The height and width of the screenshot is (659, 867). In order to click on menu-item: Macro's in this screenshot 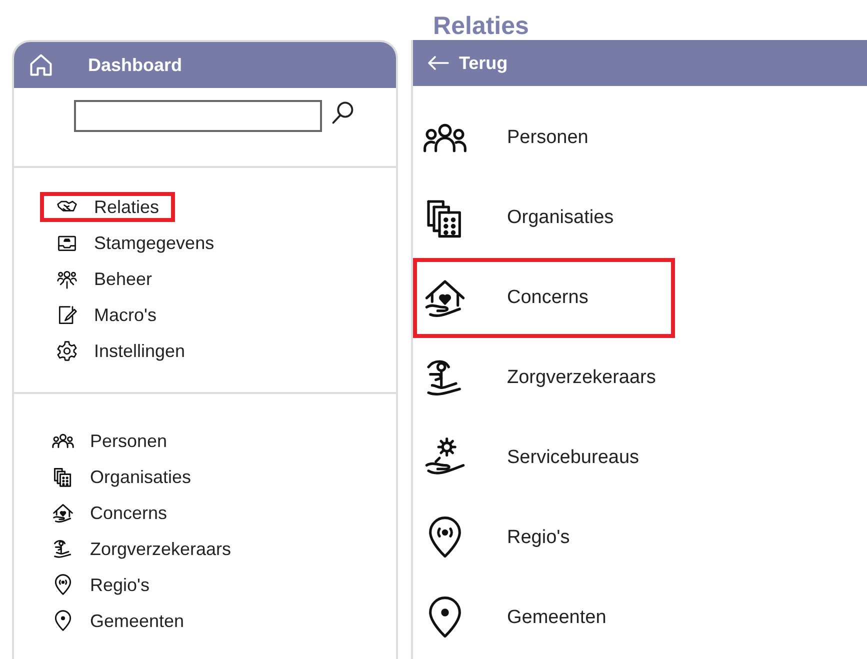, I will do `click(106, 315)`.